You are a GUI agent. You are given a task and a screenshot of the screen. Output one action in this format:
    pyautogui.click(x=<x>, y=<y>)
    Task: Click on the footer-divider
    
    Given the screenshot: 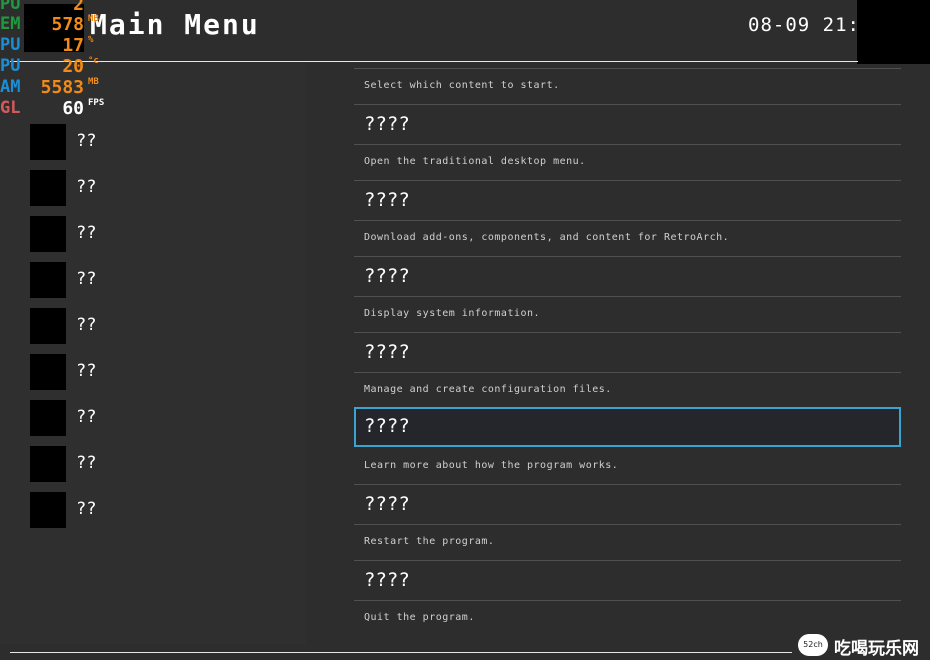 What is the action you would take?
    pyautogui.click(x=401, y=652)
    